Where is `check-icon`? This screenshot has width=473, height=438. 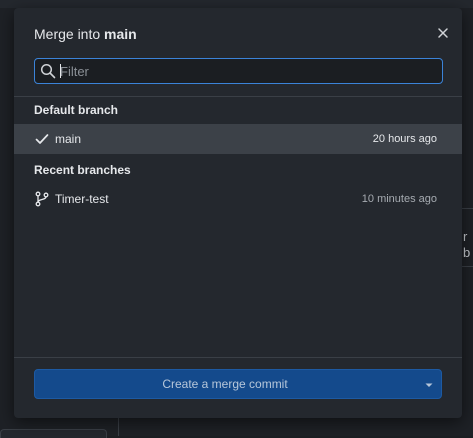
check-icon is located at coordinates (42, 139).